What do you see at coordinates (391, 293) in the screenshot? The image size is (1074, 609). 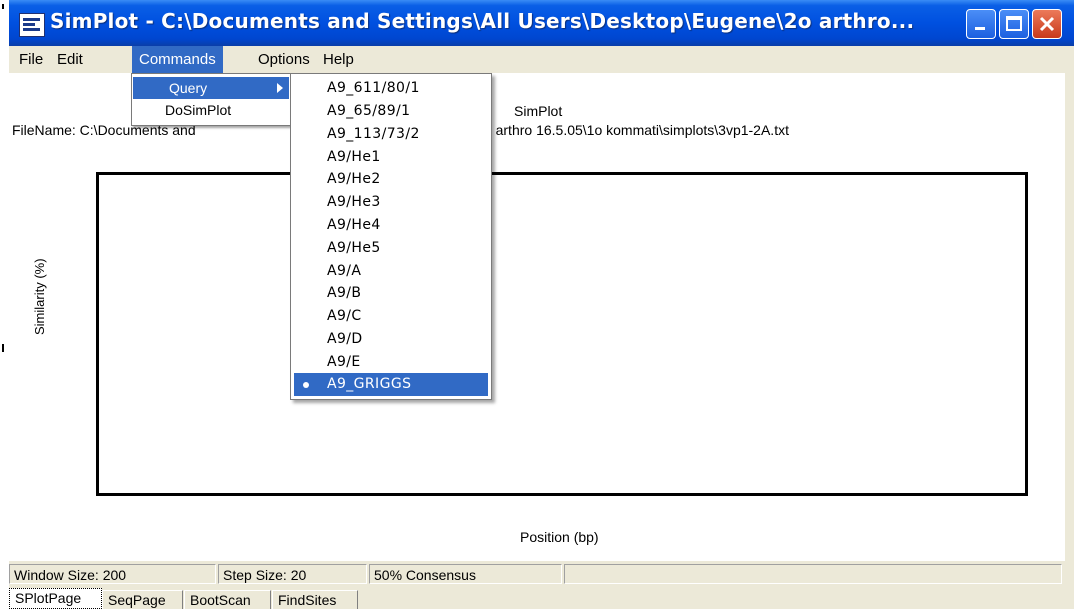 I see `query-item: A9/B` at bounding box center [391, 293].